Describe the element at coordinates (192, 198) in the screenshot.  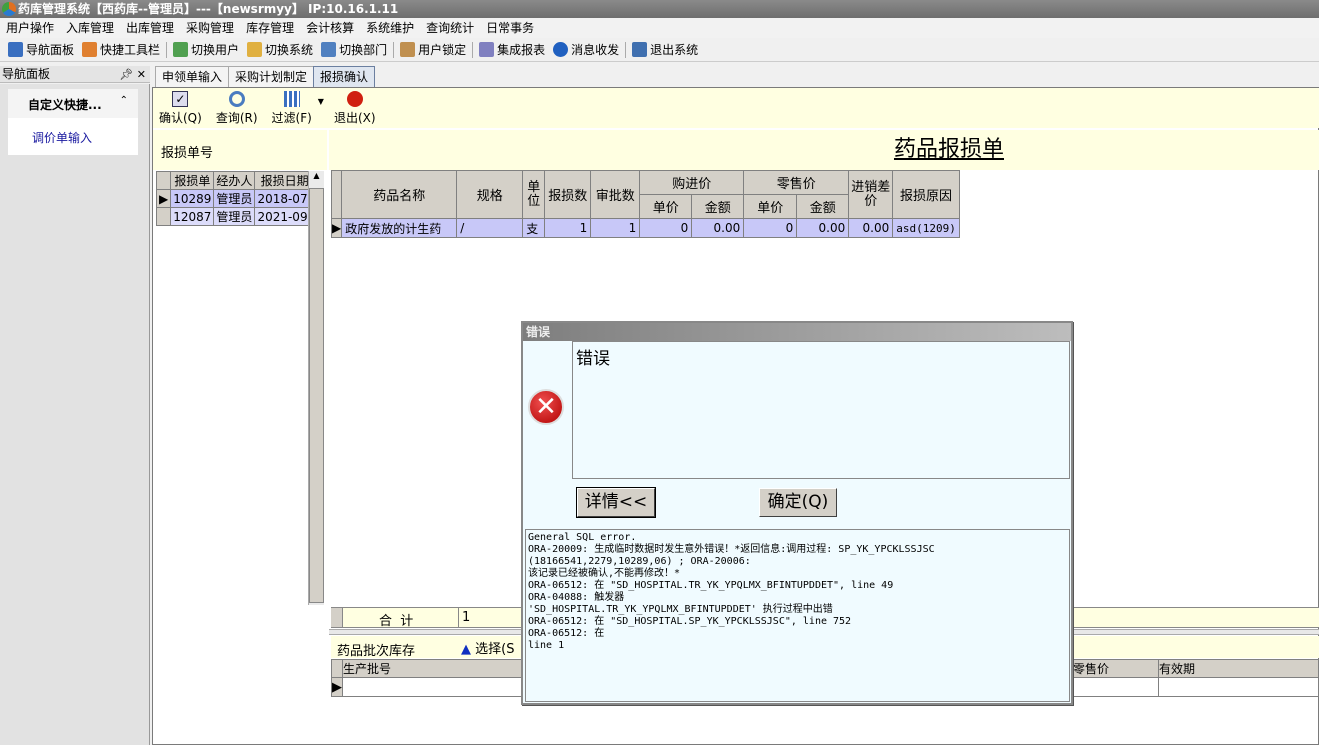
I see `cell: 10289` at that location.